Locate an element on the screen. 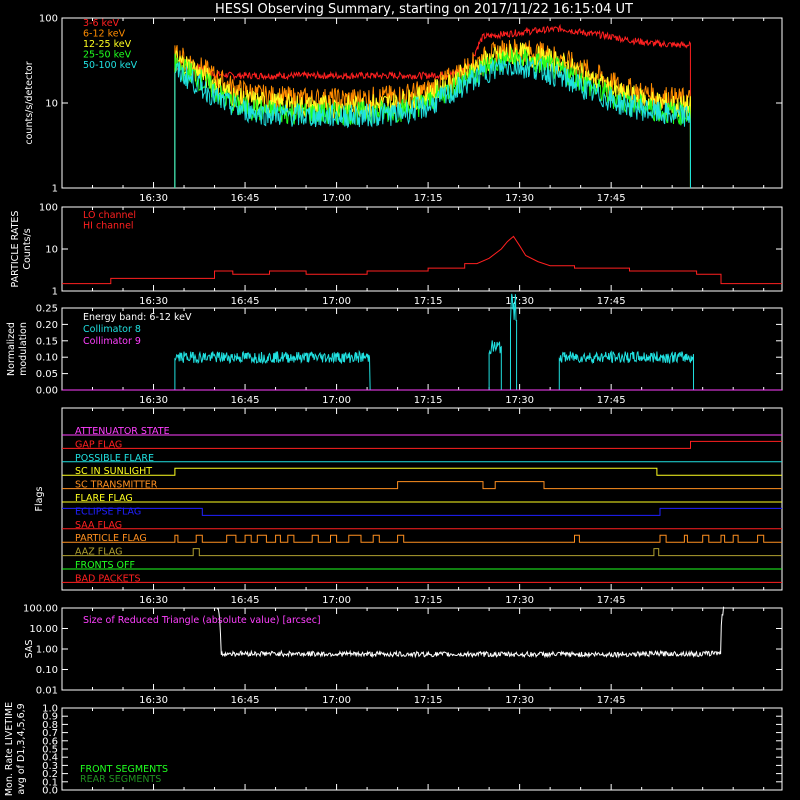 Image resolution: width=800 pixels, height=800 pixels. y-tick-label: 0.25 is located at coordinates (47, 309).